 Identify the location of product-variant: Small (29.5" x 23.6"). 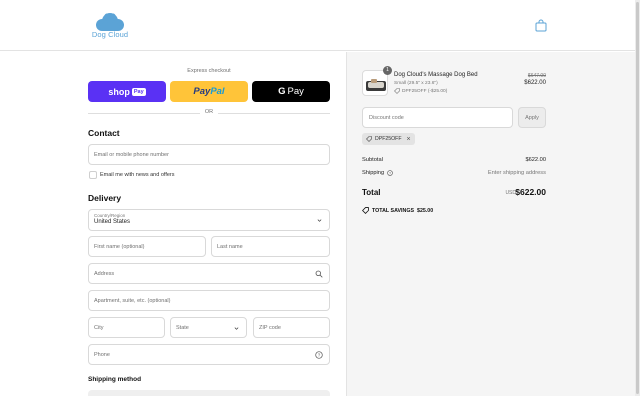
(416, 83).